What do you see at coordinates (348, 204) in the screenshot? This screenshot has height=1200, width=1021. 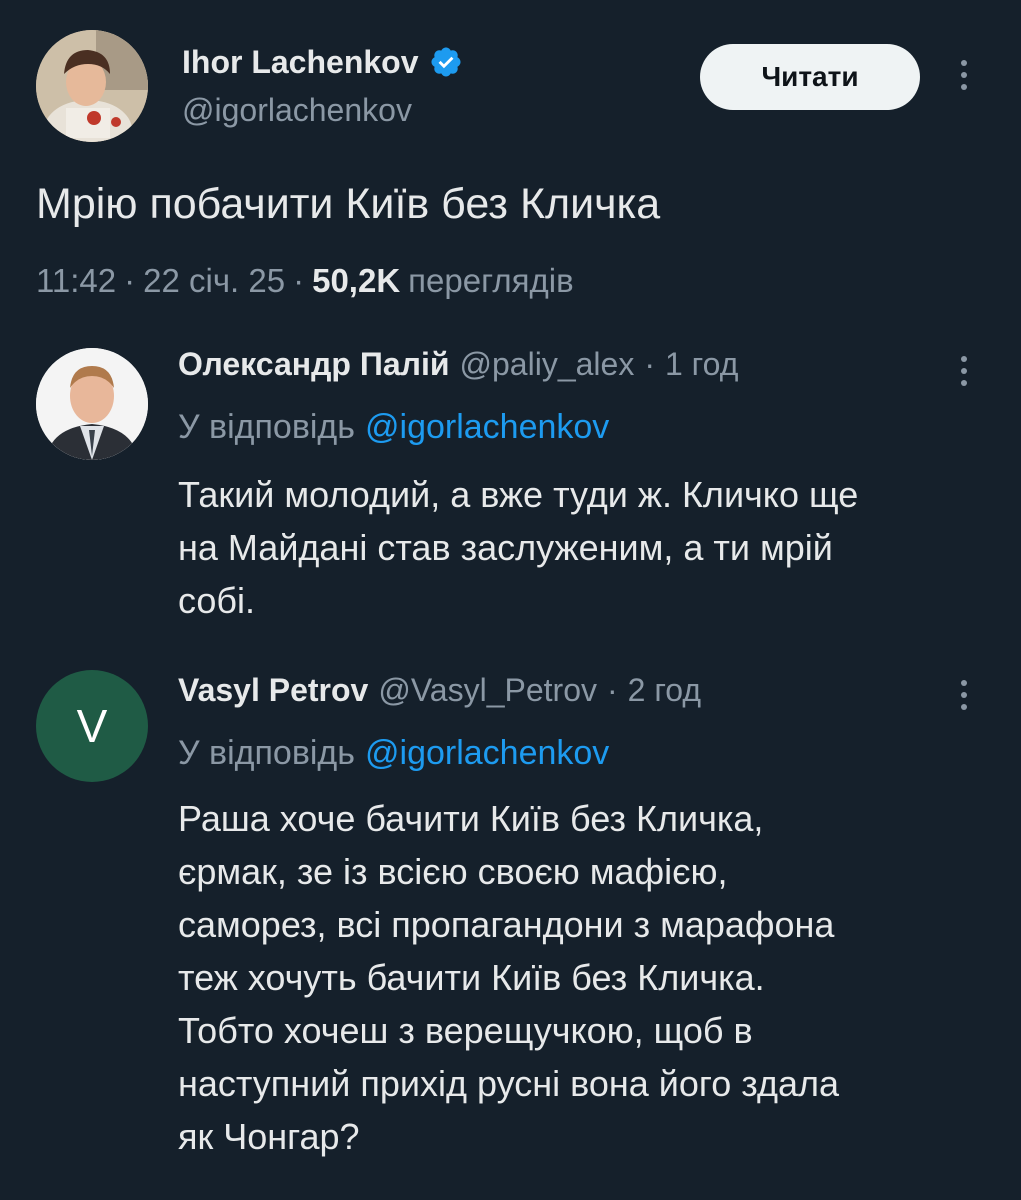 I see `tweet-text: Мрію побачити Київ без Кличка` at bounding box center [348, 204].